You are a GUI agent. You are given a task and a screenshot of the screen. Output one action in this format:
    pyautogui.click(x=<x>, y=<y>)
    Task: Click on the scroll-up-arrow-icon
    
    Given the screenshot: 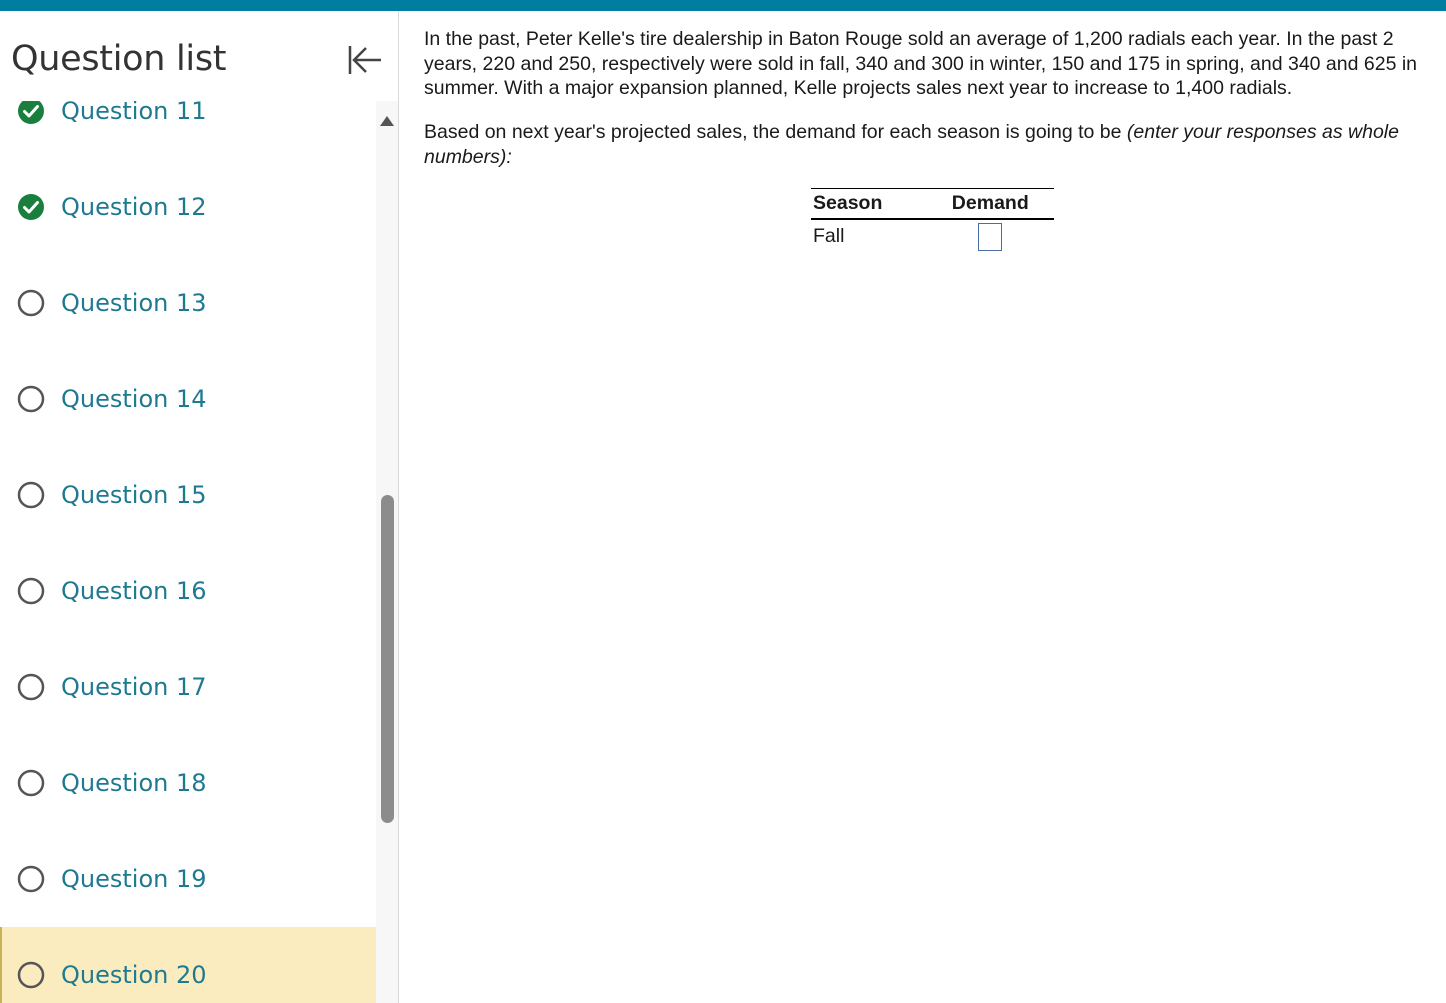 What is the action you would take?
    pyautogui.click(x=387, y=121)
    